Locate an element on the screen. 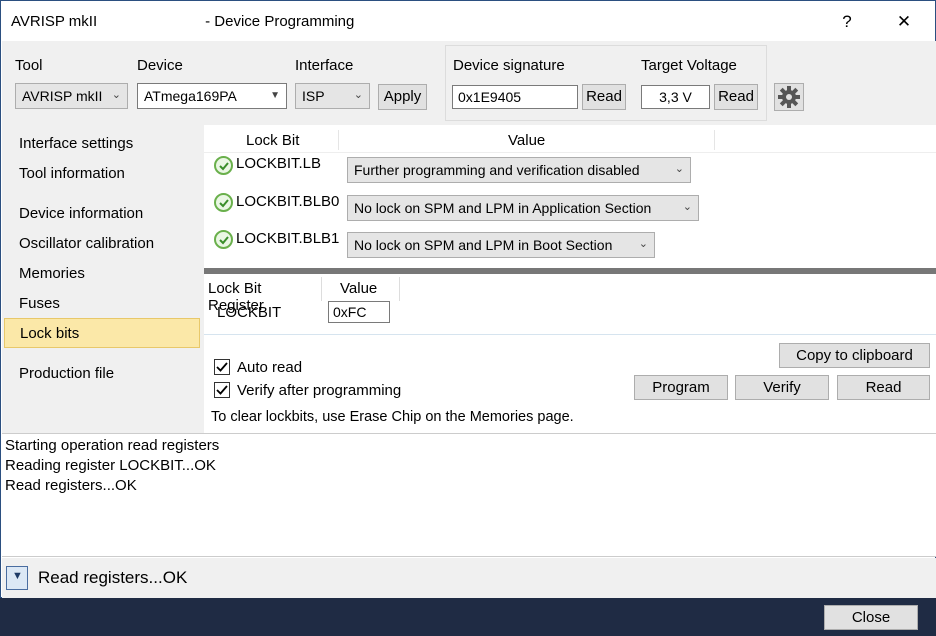 The height and width of the screenshot is (636, 936). help-button: ? is located at coordinates (847, 22).